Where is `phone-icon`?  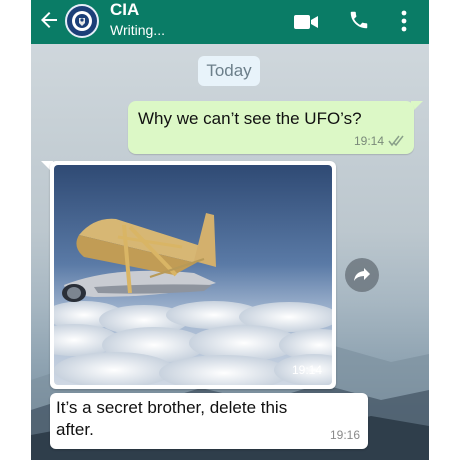 phone-icon is located at coordinates (359, 20).